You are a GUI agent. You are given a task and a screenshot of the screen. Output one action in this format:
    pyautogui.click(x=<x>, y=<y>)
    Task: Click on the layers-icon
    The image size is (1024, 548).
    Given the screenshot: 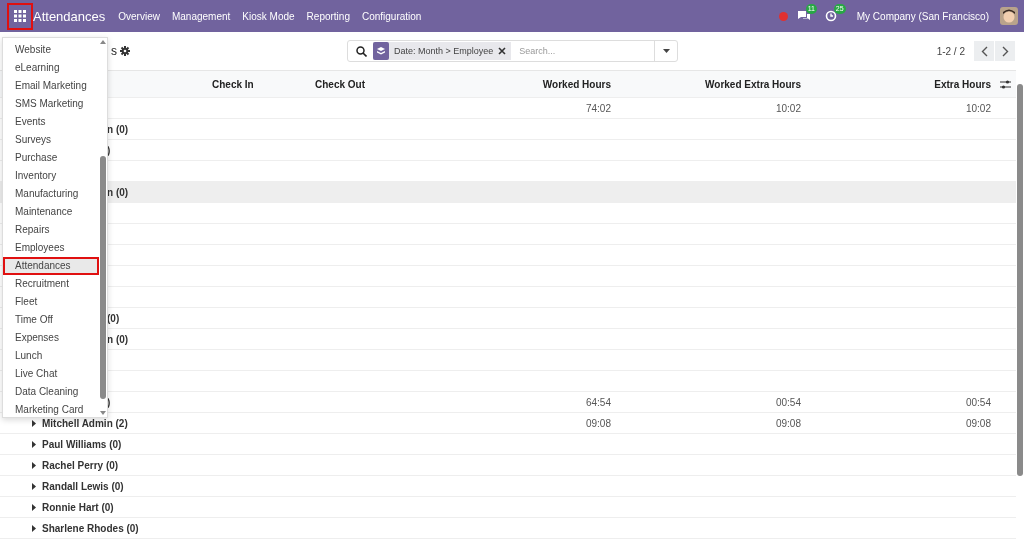 What is the action you would take?
    pyautogui.click(x=381, y=51)
    